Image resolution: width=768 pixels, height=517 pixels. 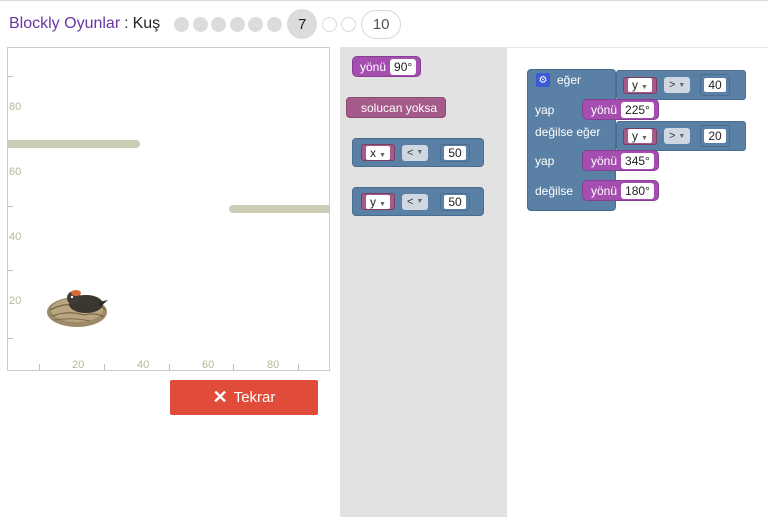 I want to click on heading-value-field: 345°, so click(x=637, y=160).